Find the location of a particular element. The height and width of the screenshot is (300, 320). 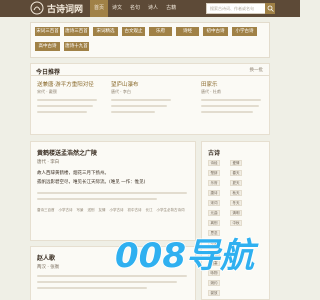

sidebar-item: 离别 is located at coordinates (214, 223).